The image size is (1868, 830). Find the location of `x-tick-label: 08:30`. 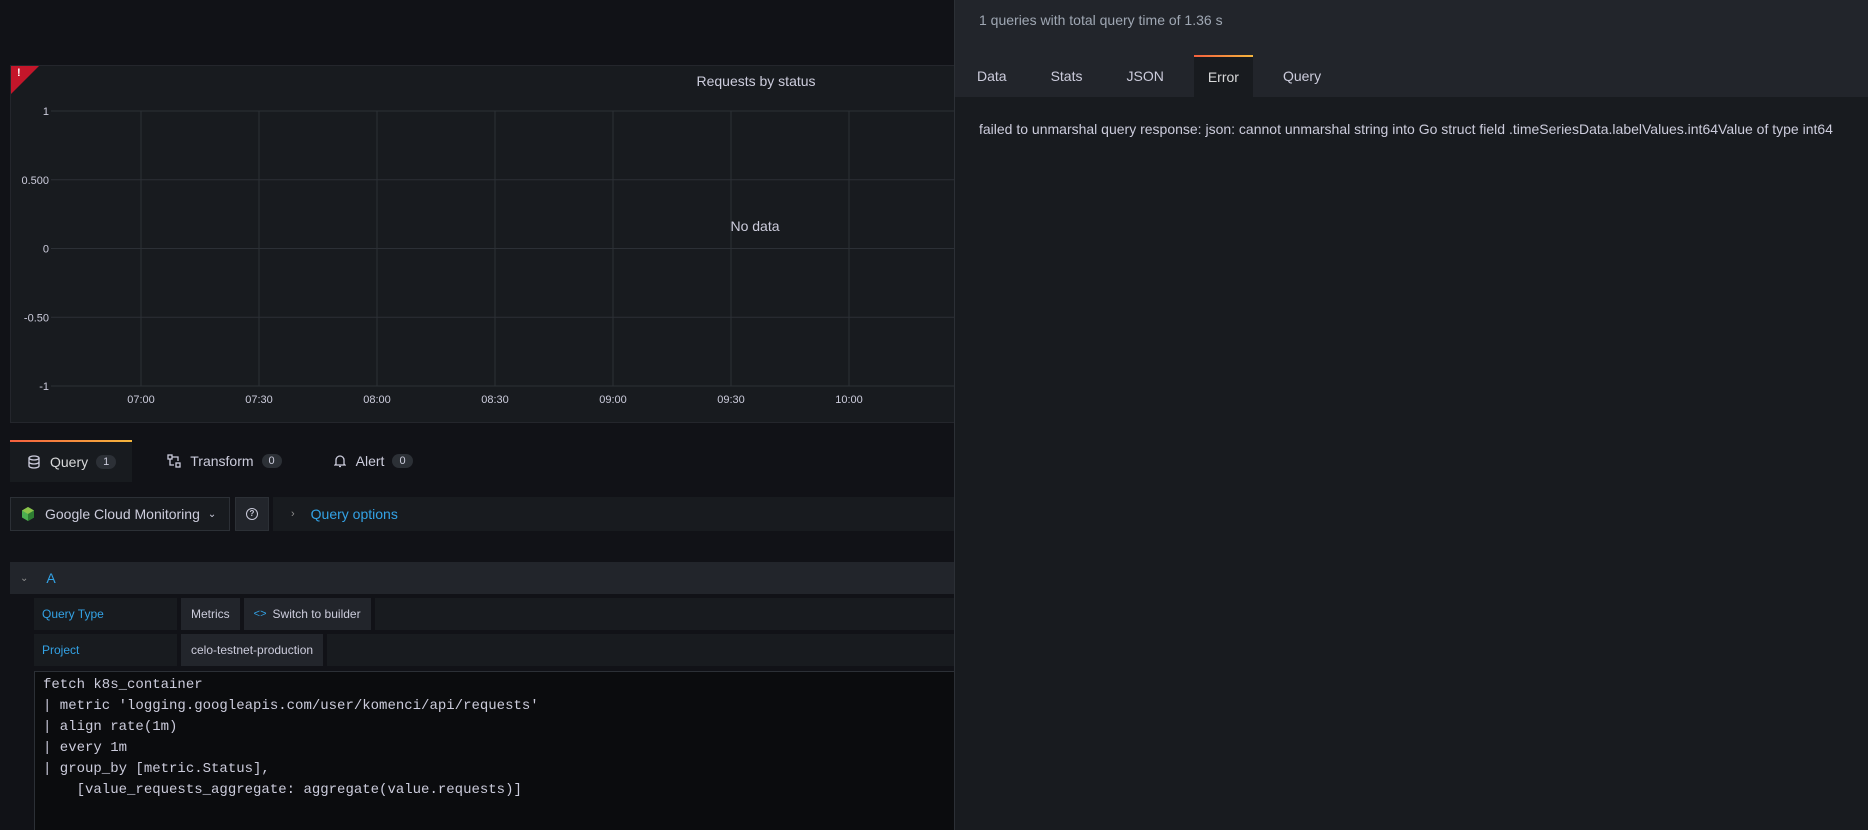

x-tick-label: 08:30 is located at coordinates (495, 400).